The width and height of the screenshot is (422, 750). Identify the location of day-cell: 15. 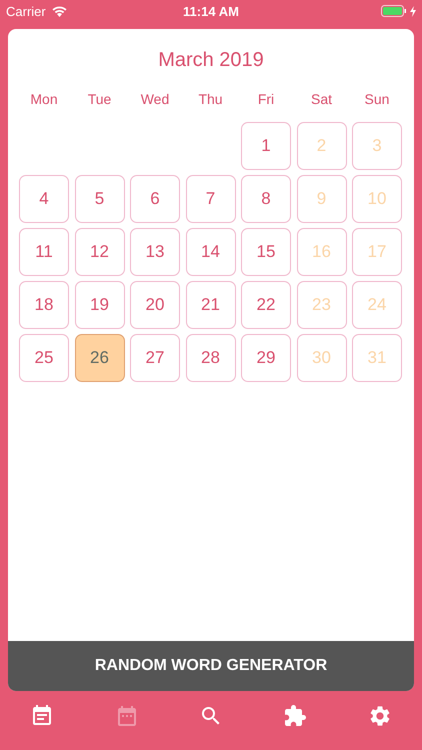
(266, 252).